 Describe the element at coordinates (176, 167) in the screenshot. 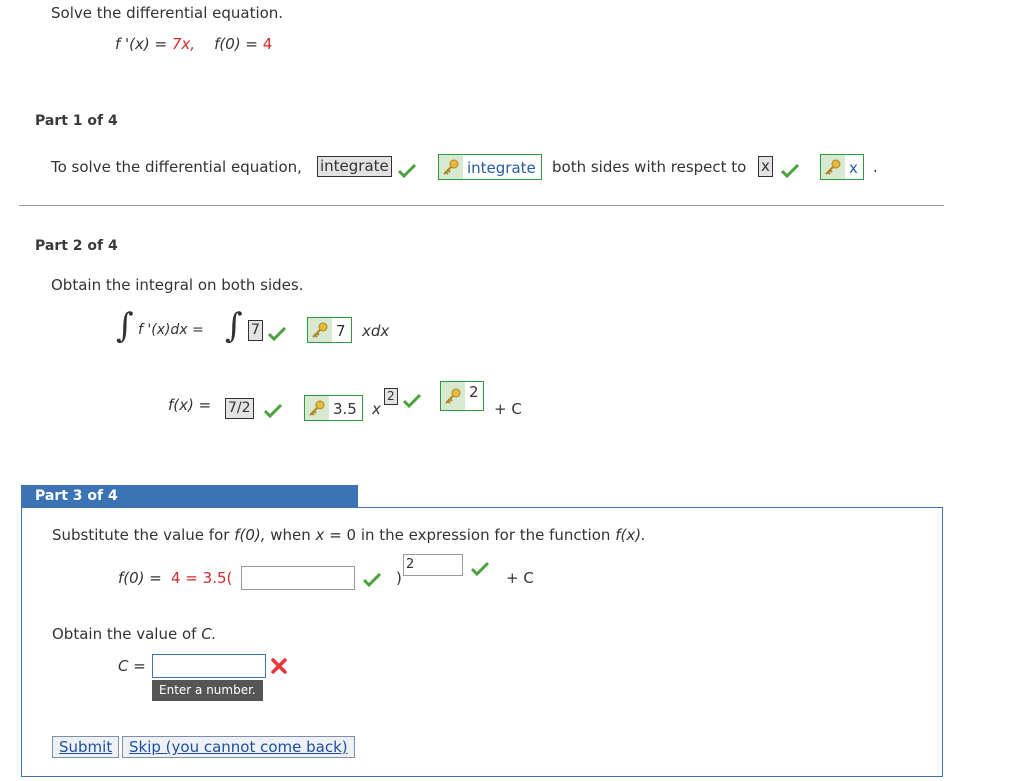

I see `part1-text-before: To solve the differential equation,` at that location.